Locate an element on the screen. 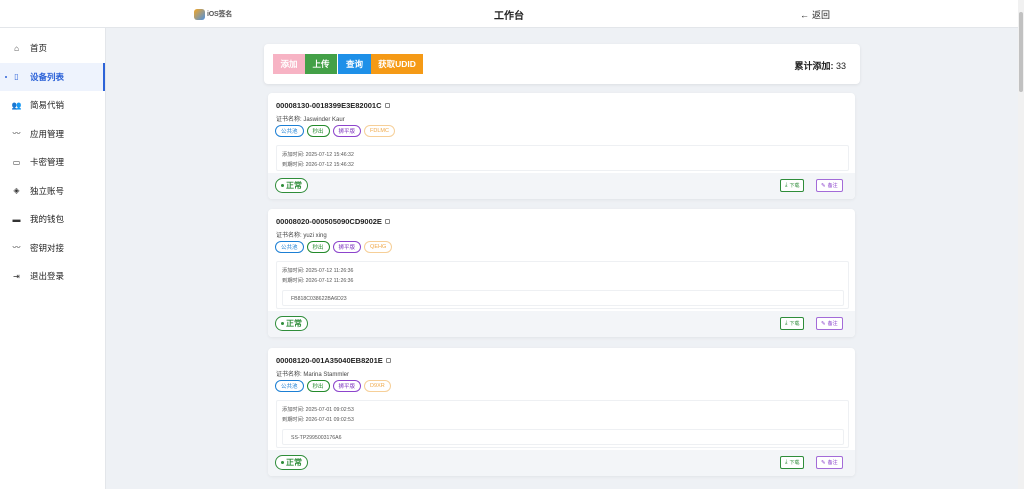  add-button: 添加 is located at coordinates (289, 64).